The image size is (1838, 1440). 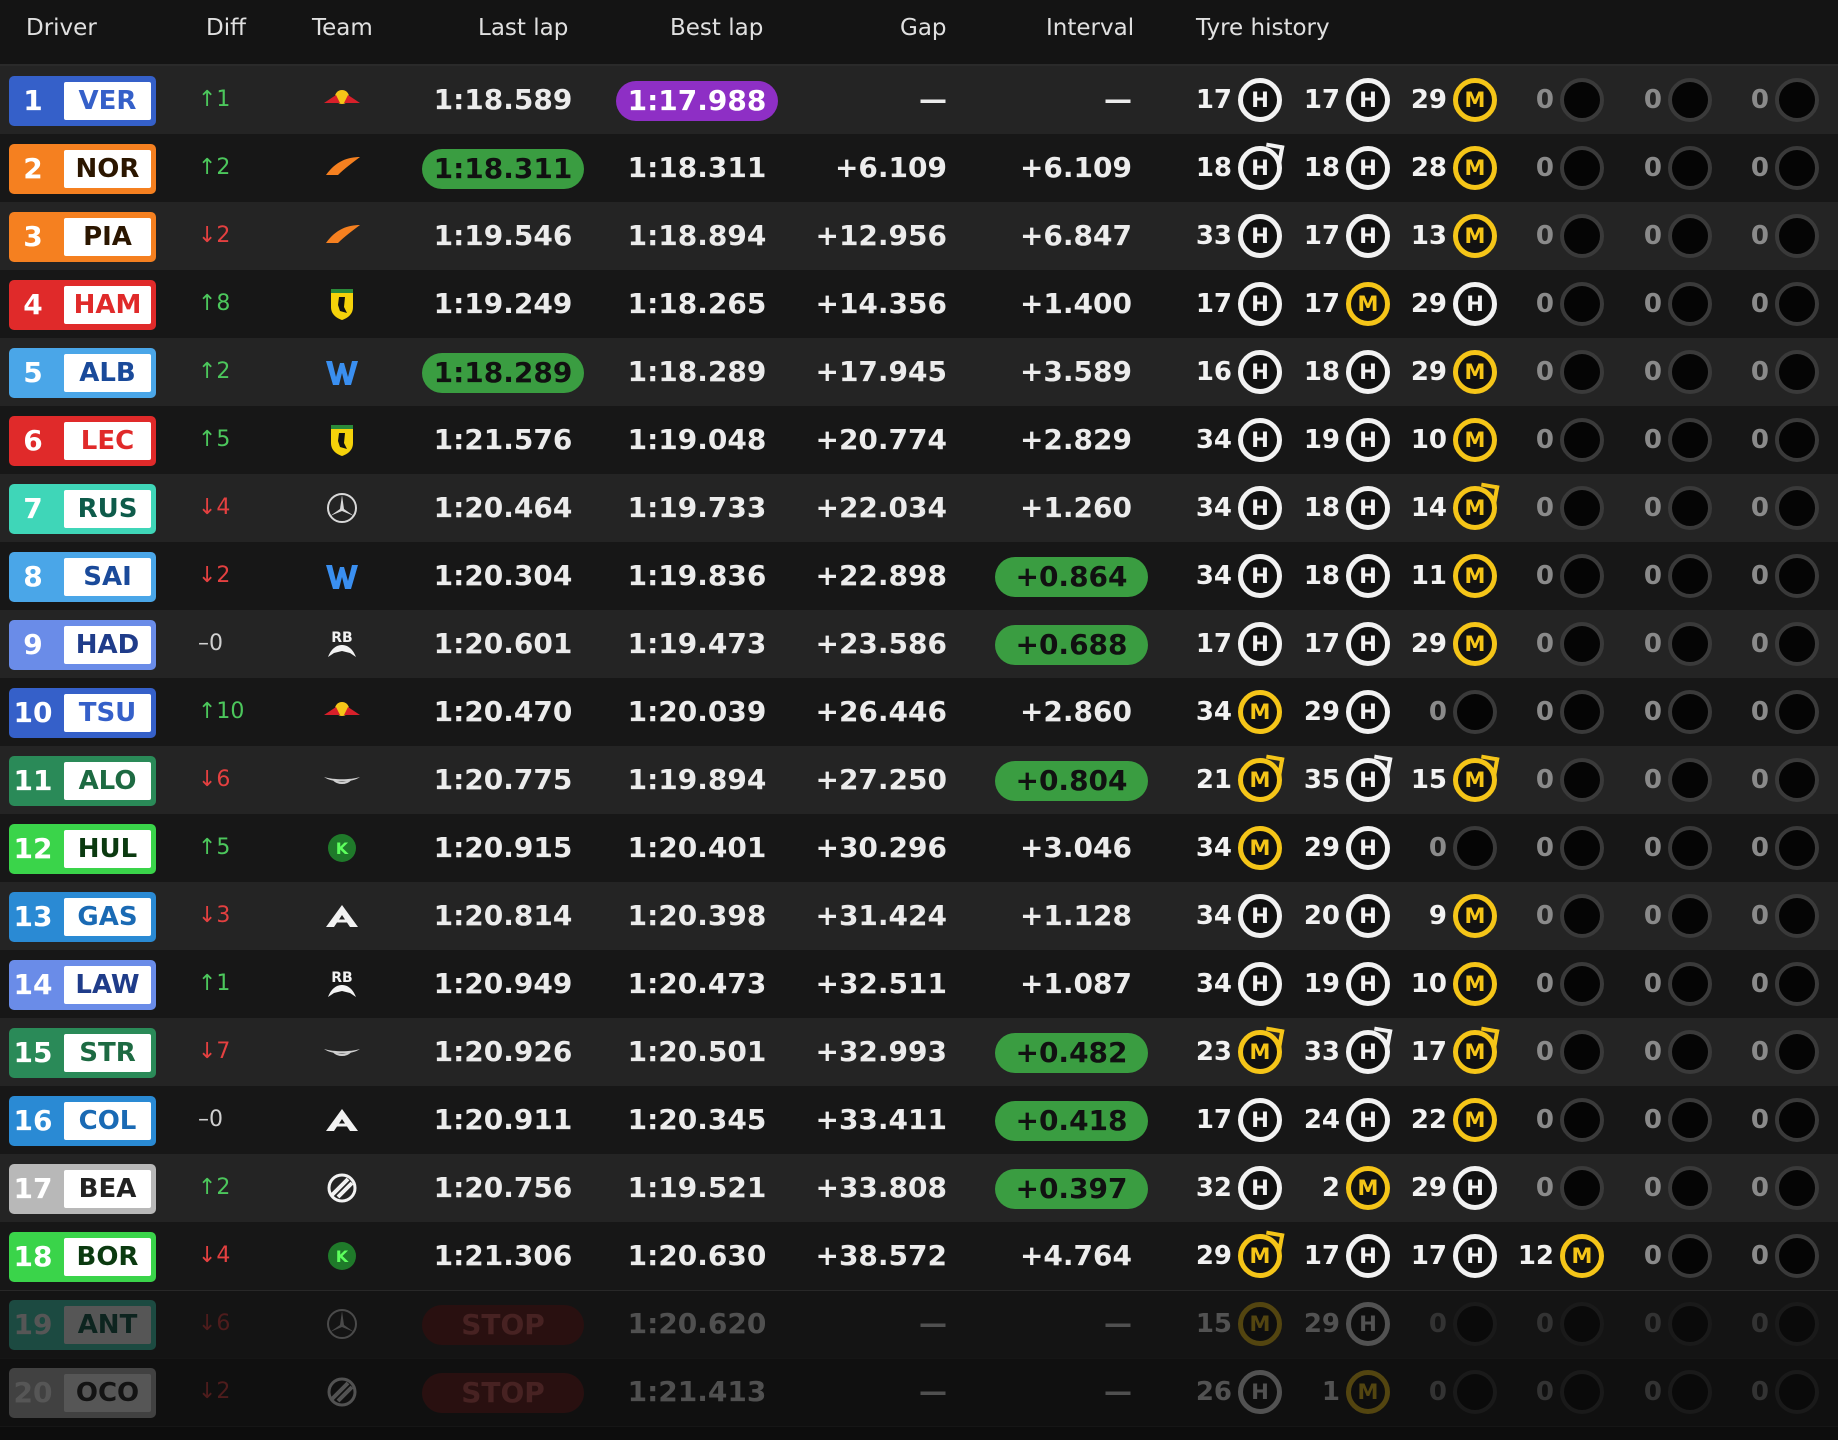 I want to click on table-row: 20 OCO ↓2 STOP 1:21.413— —26 H 1 M 0 0 0 0, so click(x=919, y=1392).